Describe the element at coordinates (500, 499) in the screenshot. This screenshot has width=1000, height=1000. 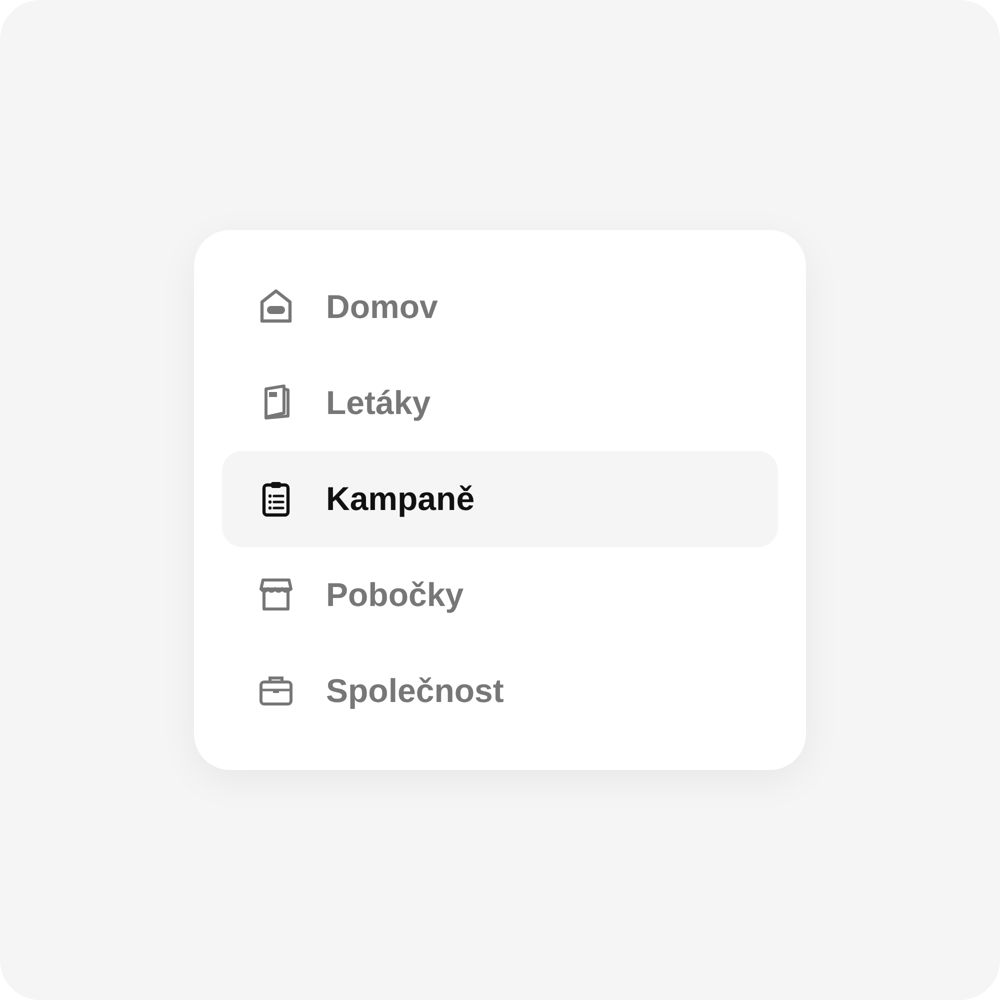
I see `menu-item: Kampaně` at that location.